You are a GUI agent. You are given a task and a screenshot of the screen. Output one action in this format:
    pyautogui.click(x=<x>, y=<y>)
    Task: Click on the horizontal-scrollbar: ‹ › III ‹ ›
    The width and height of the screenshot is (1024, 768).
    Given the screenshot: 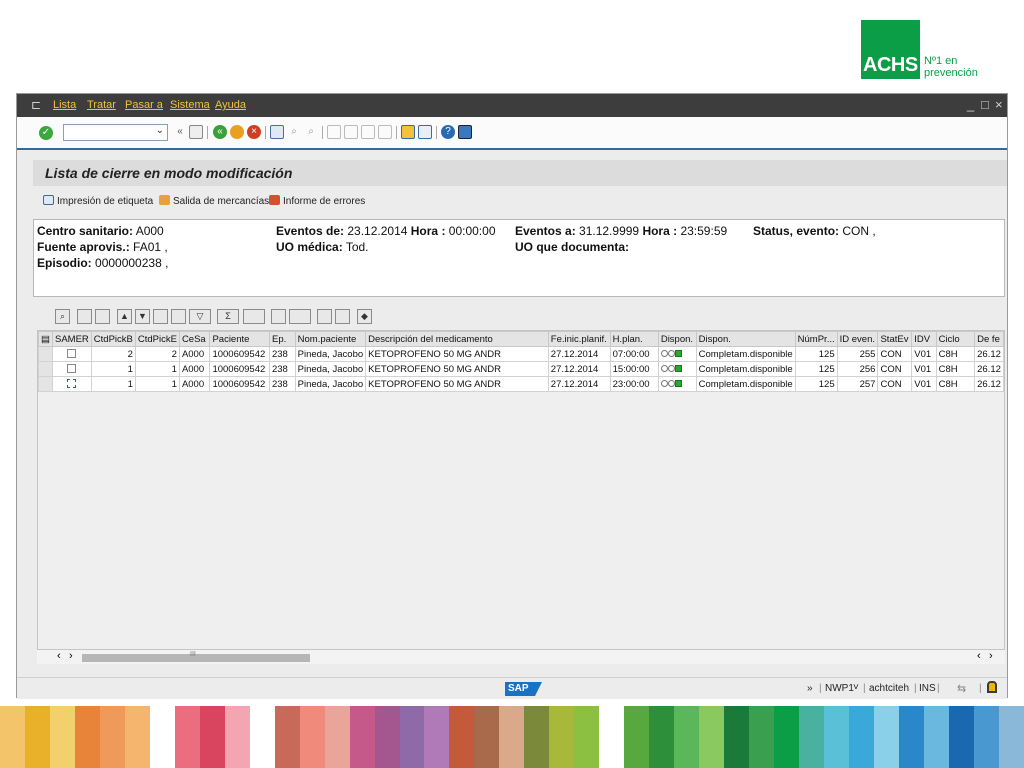 What is the action you would take?
    pyautogui.click(x=521, y=657)
    